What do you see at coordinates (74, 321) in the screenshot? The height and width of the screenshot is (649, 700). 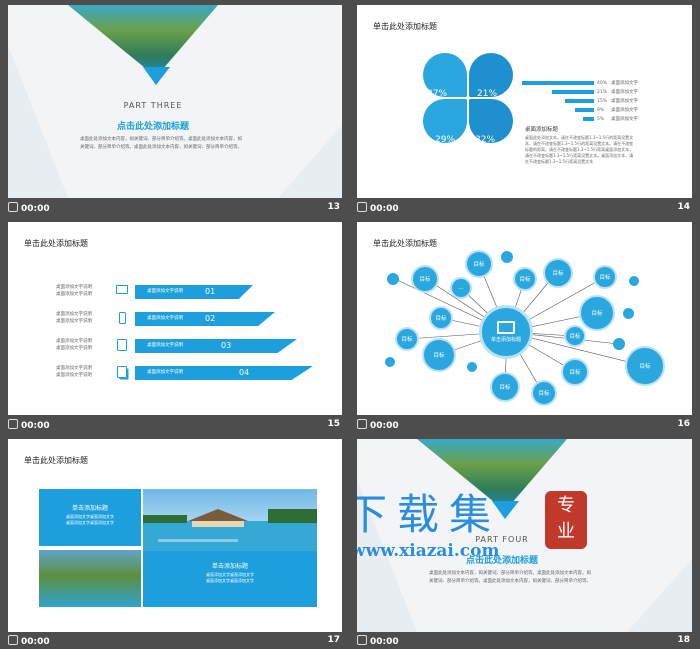 I see `row-2-left-line-2: 桌面添加文字说明` at bounding box center [74, 321].